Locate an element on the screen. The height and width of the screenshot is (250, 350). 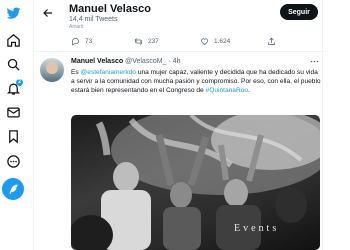
messages-icon is located at coordinates (13, 112).